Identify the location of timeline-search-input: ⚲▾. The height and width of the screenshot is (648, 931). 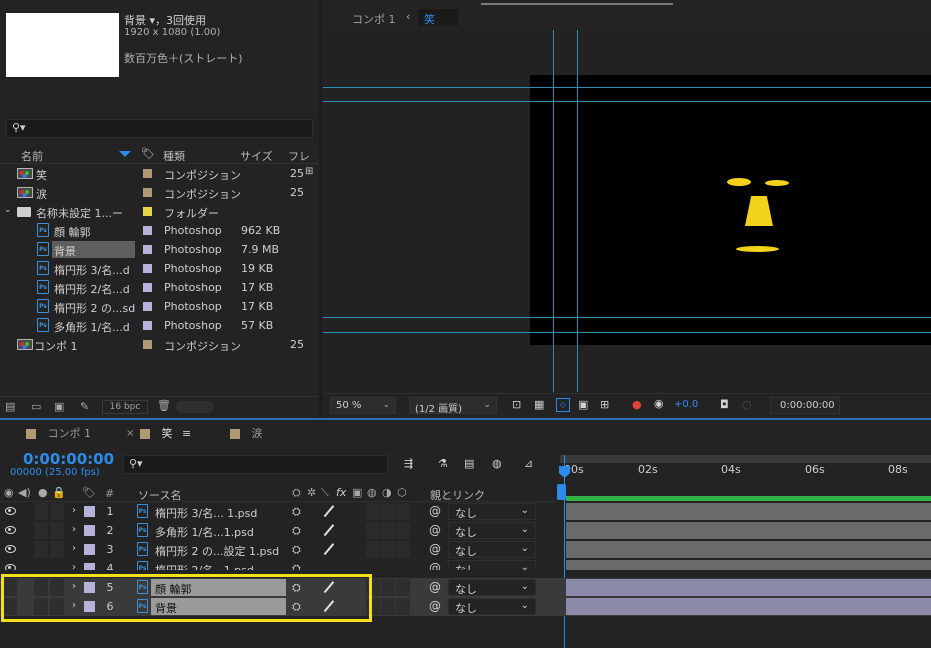
(255, 464).